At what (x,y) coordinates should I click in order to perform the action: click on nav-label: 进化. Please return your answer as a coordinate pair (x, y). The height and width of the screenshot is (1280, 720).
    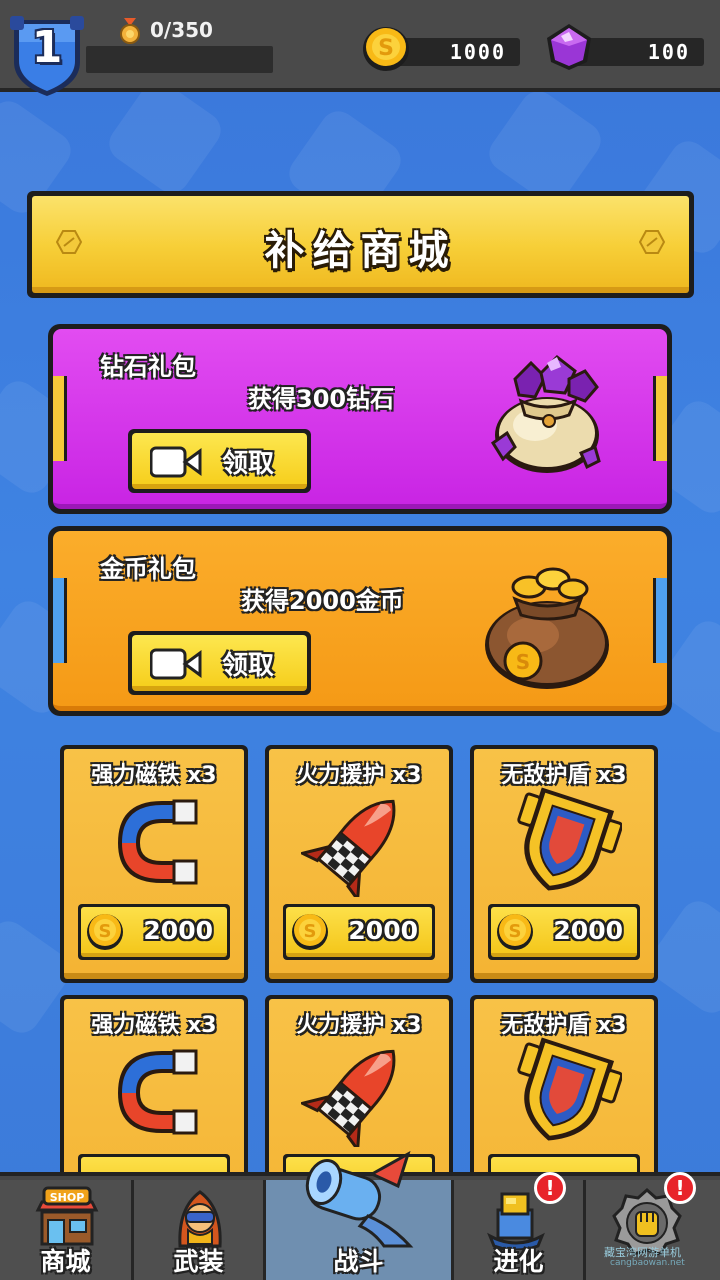
    Looking at the image, I should click on (518, 1261).